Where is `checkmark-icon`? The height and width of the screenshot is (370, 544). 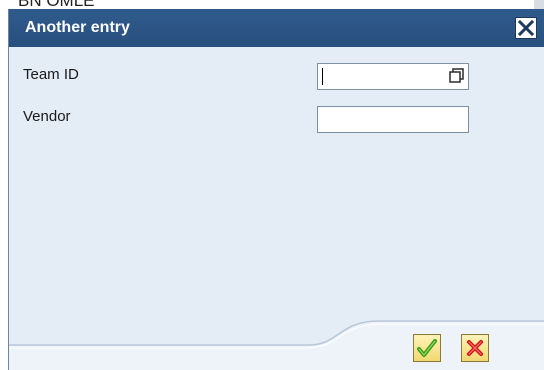 checkmark-icon is located at coordinates (427, 348).